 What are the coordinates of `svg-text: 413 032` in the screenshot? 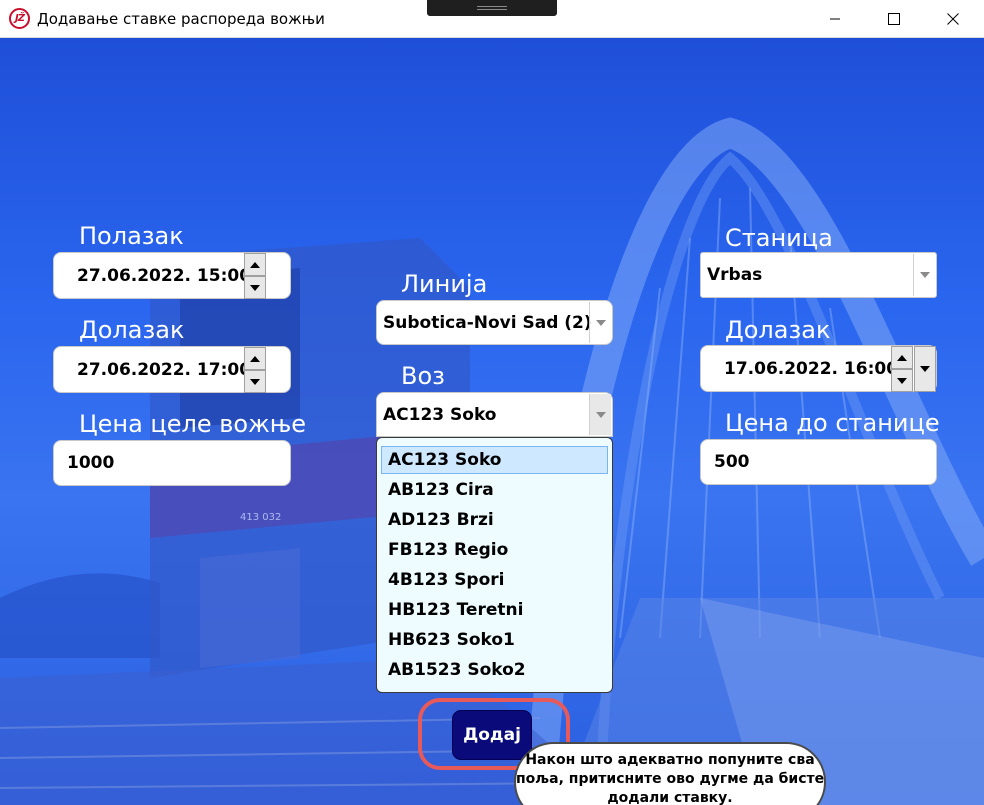 It's located at (260, 517).